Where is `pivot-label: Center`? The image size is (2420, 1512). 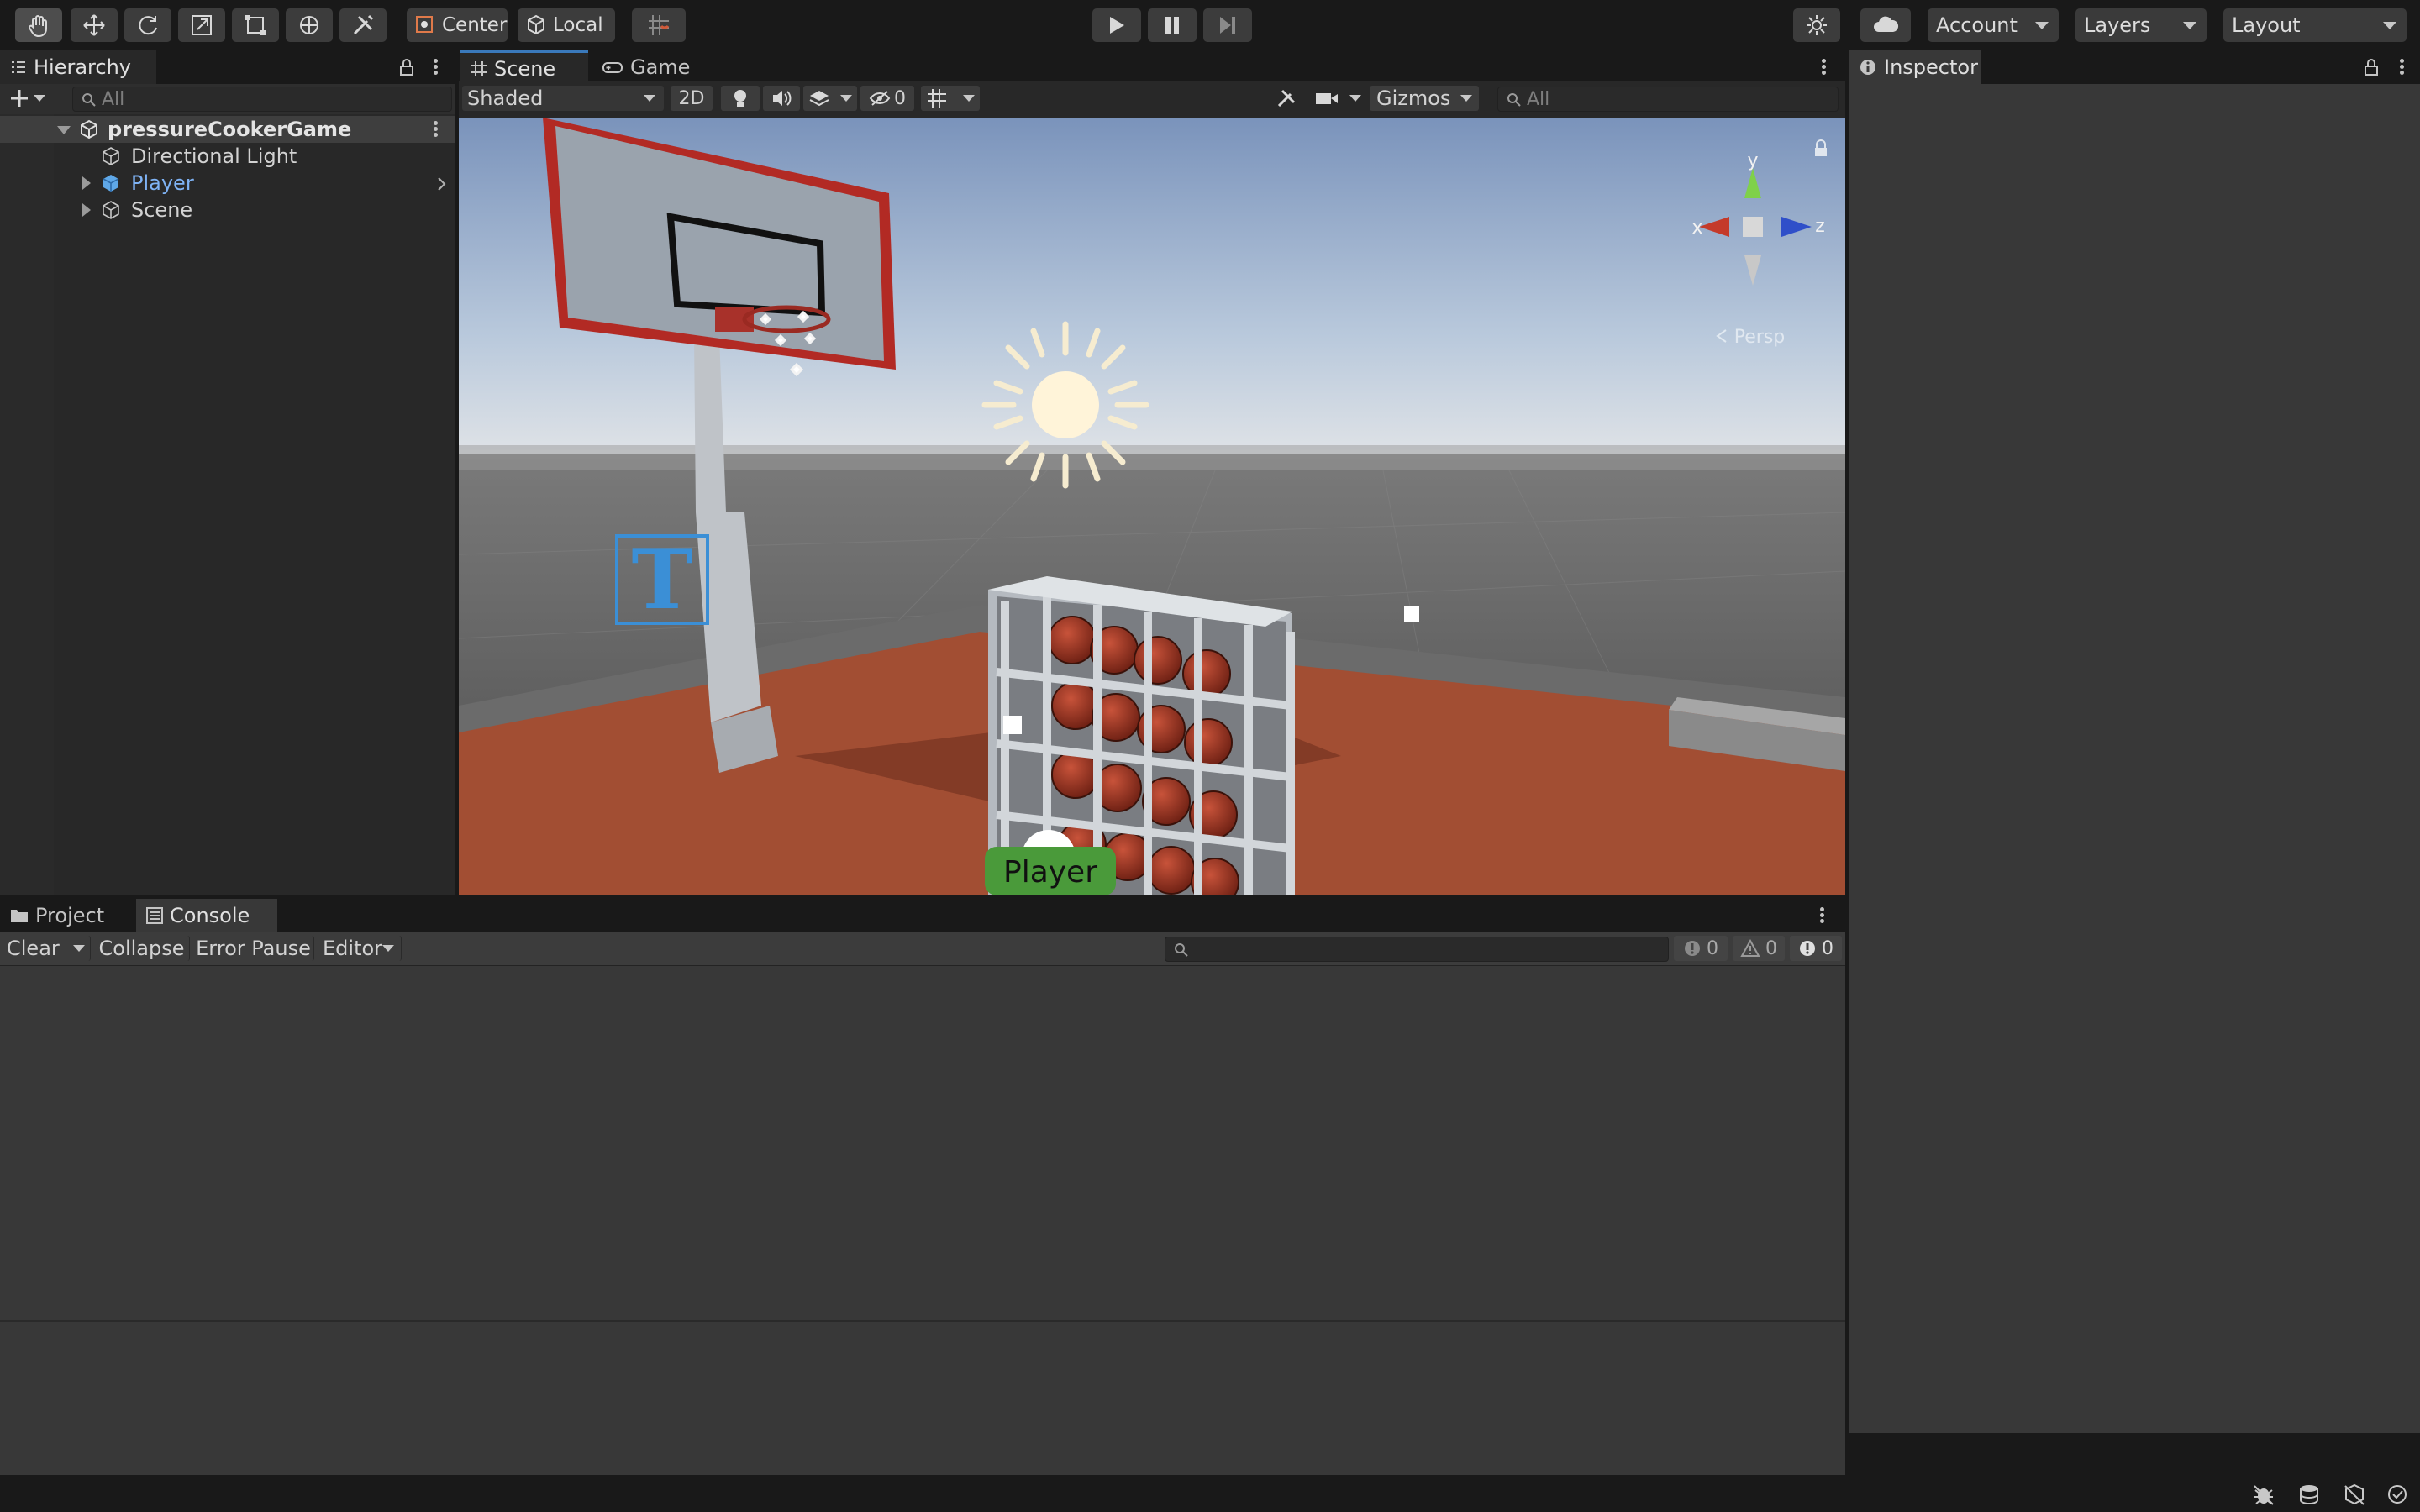 pivot-label: Center is located at coordinates (475, 25).